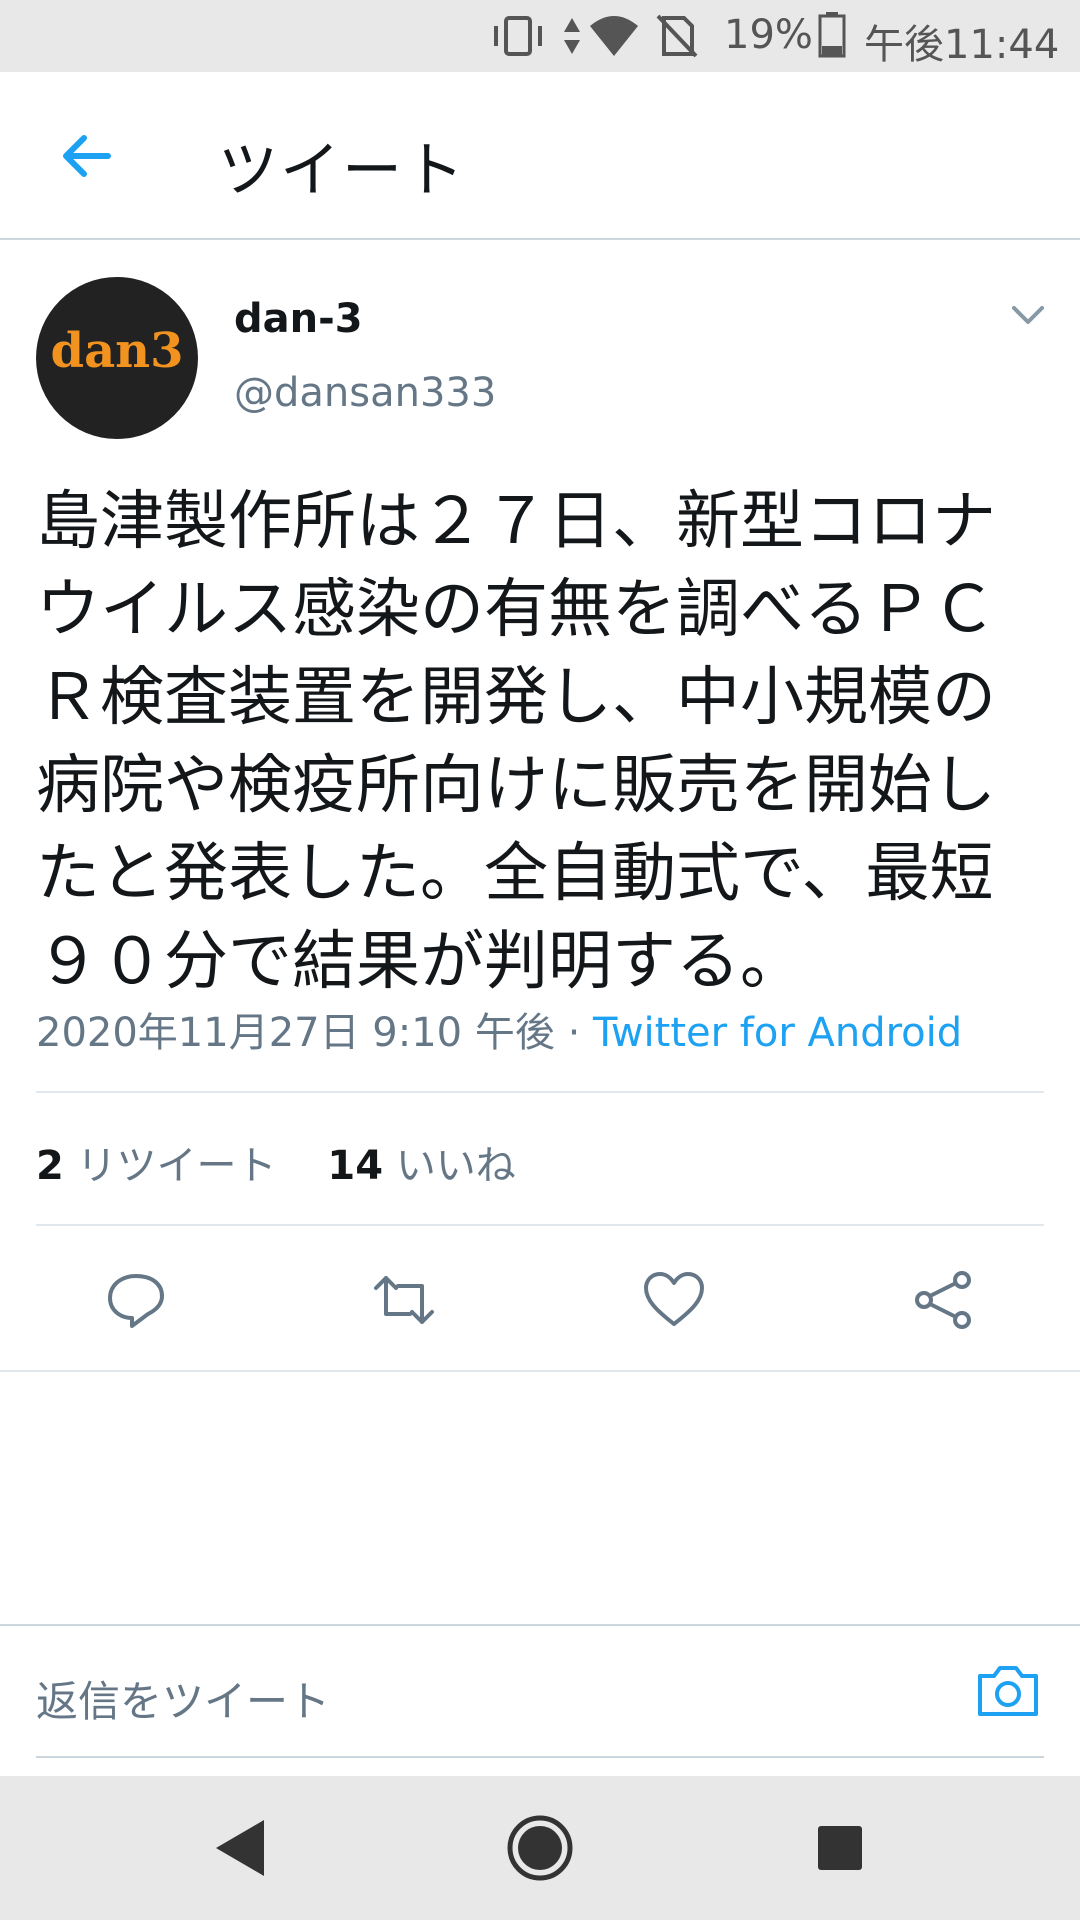 Image resolution: width=1080 pixels, height=1920 pixels. What do you see at coordinates (1028, 315) in the screenshot?
I see `chevron-down-icon` at bounding box center [1028, 315].